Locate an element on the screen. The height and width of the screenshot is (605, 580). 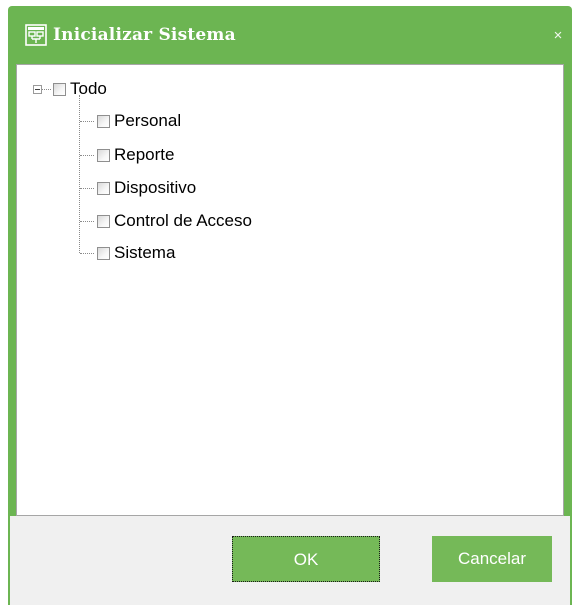
cancel-button: Cancelar is located at coordinates (492, 559).